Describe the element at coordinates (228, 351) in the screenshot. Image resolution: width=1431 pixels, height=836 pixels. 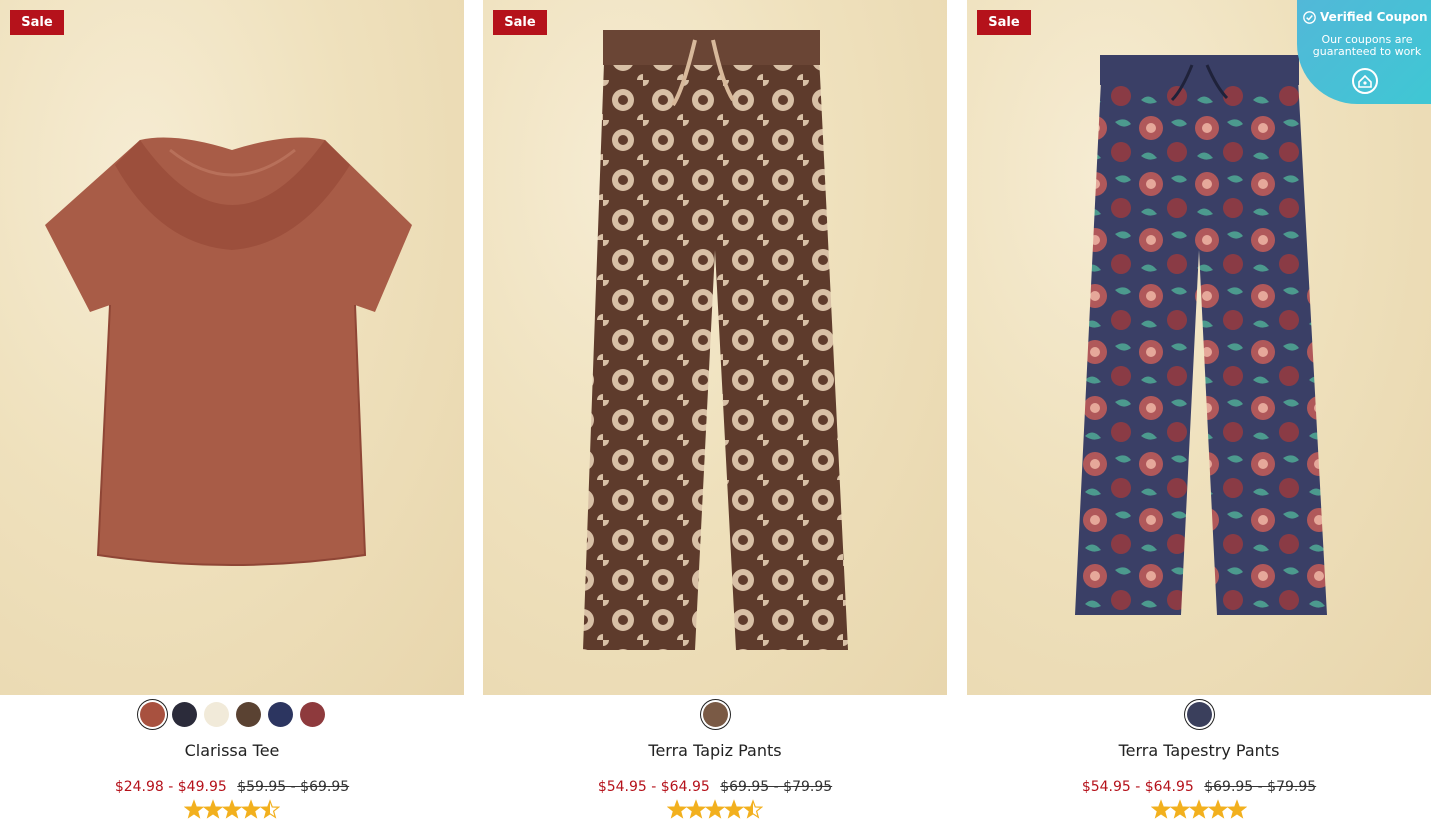
I see `tee-illustration` at that location.